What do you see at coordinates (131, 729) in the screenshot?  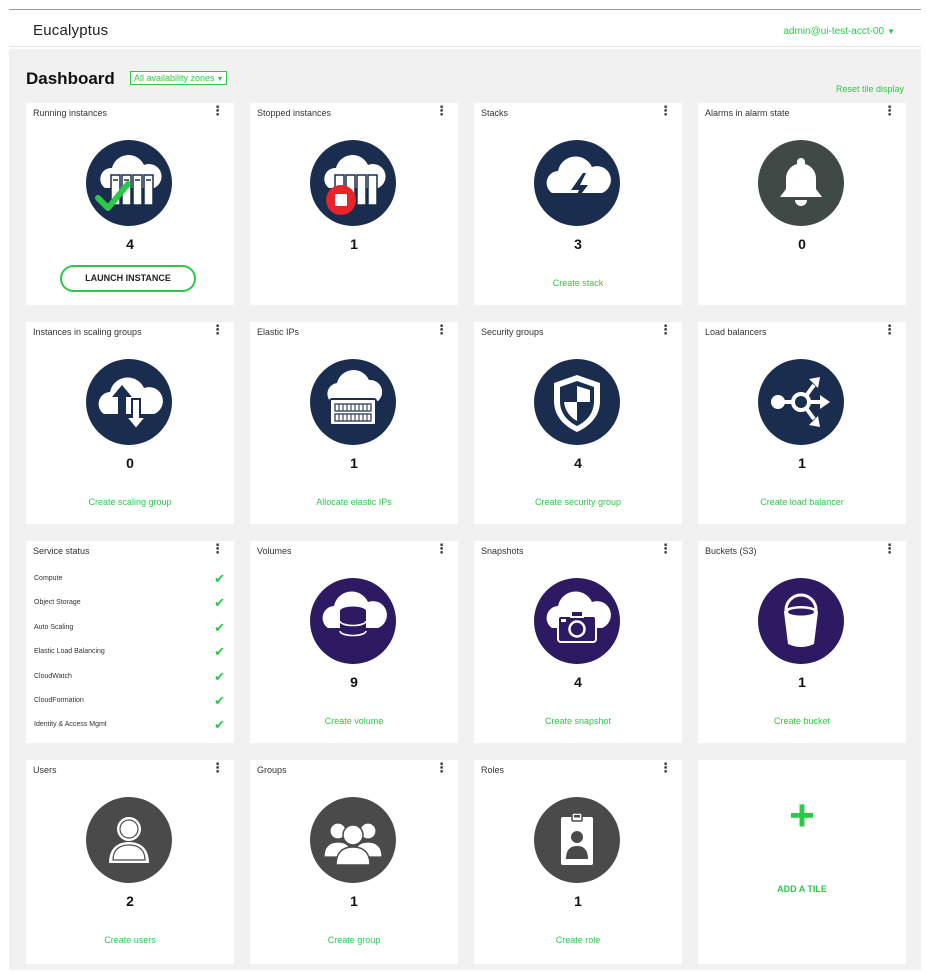 I see `service-row: Identity & Access Mgmt ✔` at bounding box center [131, 729].